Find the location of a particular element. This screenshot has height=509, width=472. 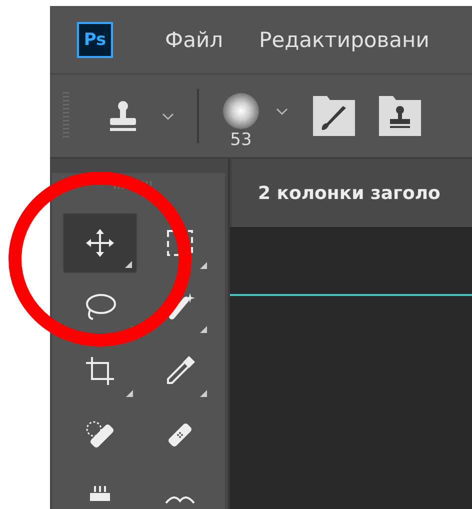

grip-icon is located at coordinates (134, 185).